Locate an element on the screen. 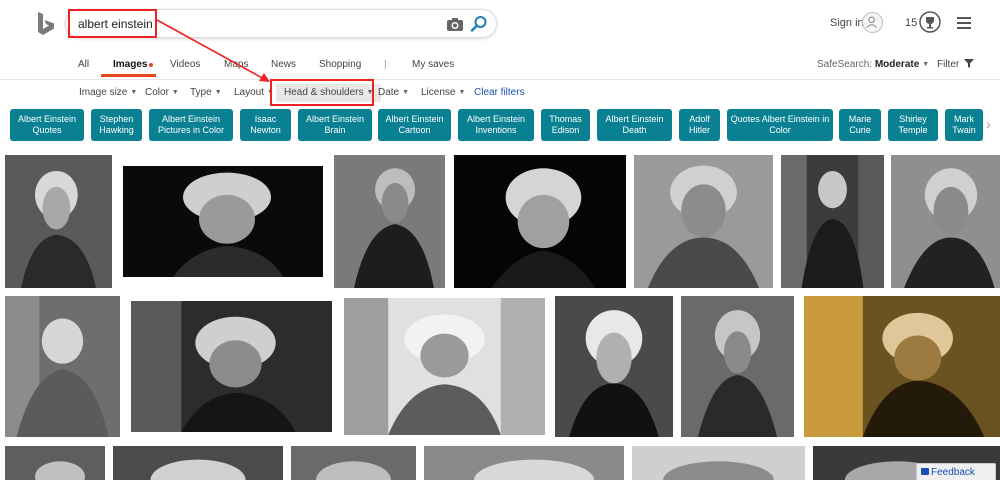  filter-people: Head & shoulders ▼ is located at coordinates (329, 93).